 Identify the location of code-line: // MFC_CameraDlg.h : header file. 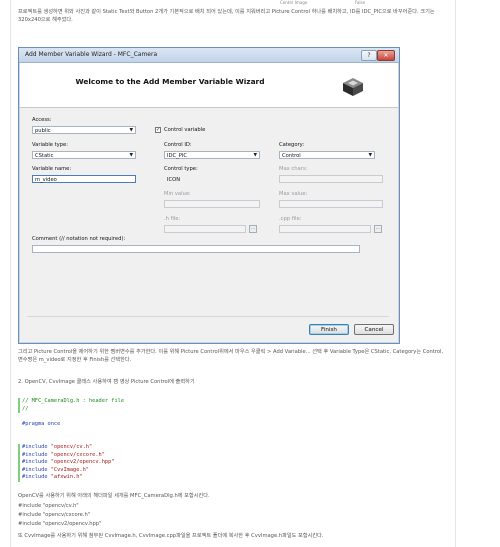
(137, 402).